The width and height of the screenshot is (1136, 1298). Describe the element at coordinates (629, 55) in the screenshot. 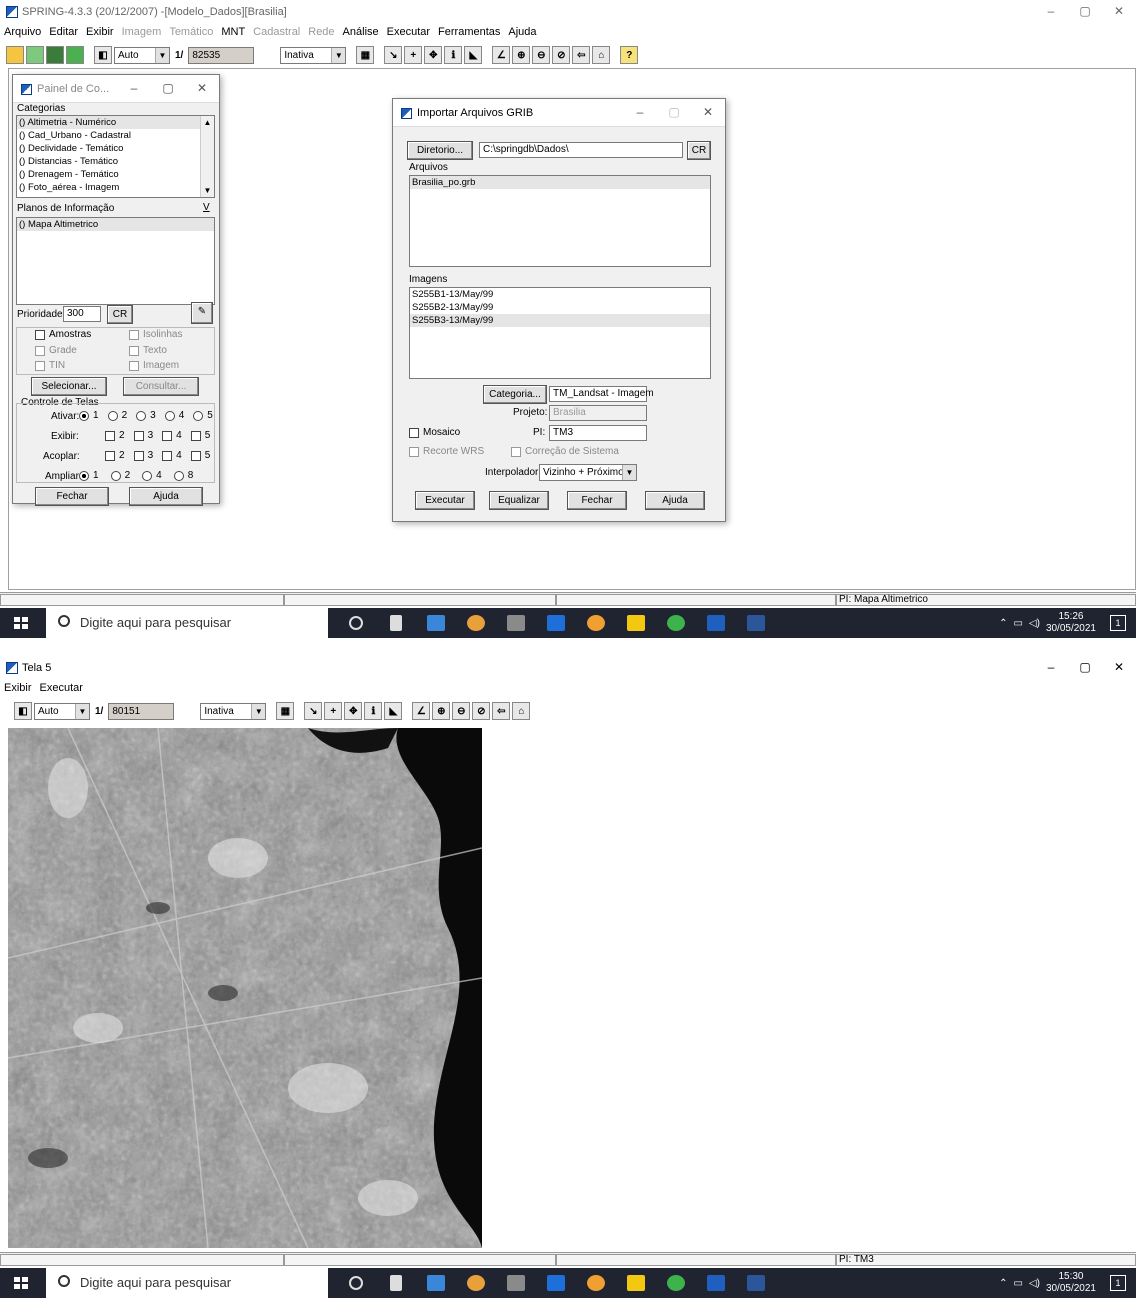

I see `help-icon: ?` at that location.